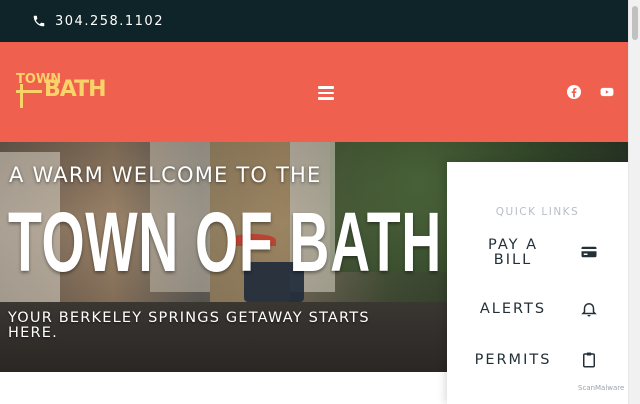  What do you see at coordinates (574, 92) in the screenshot?
I see `facebook-icon` at bounding box center [574, 92].